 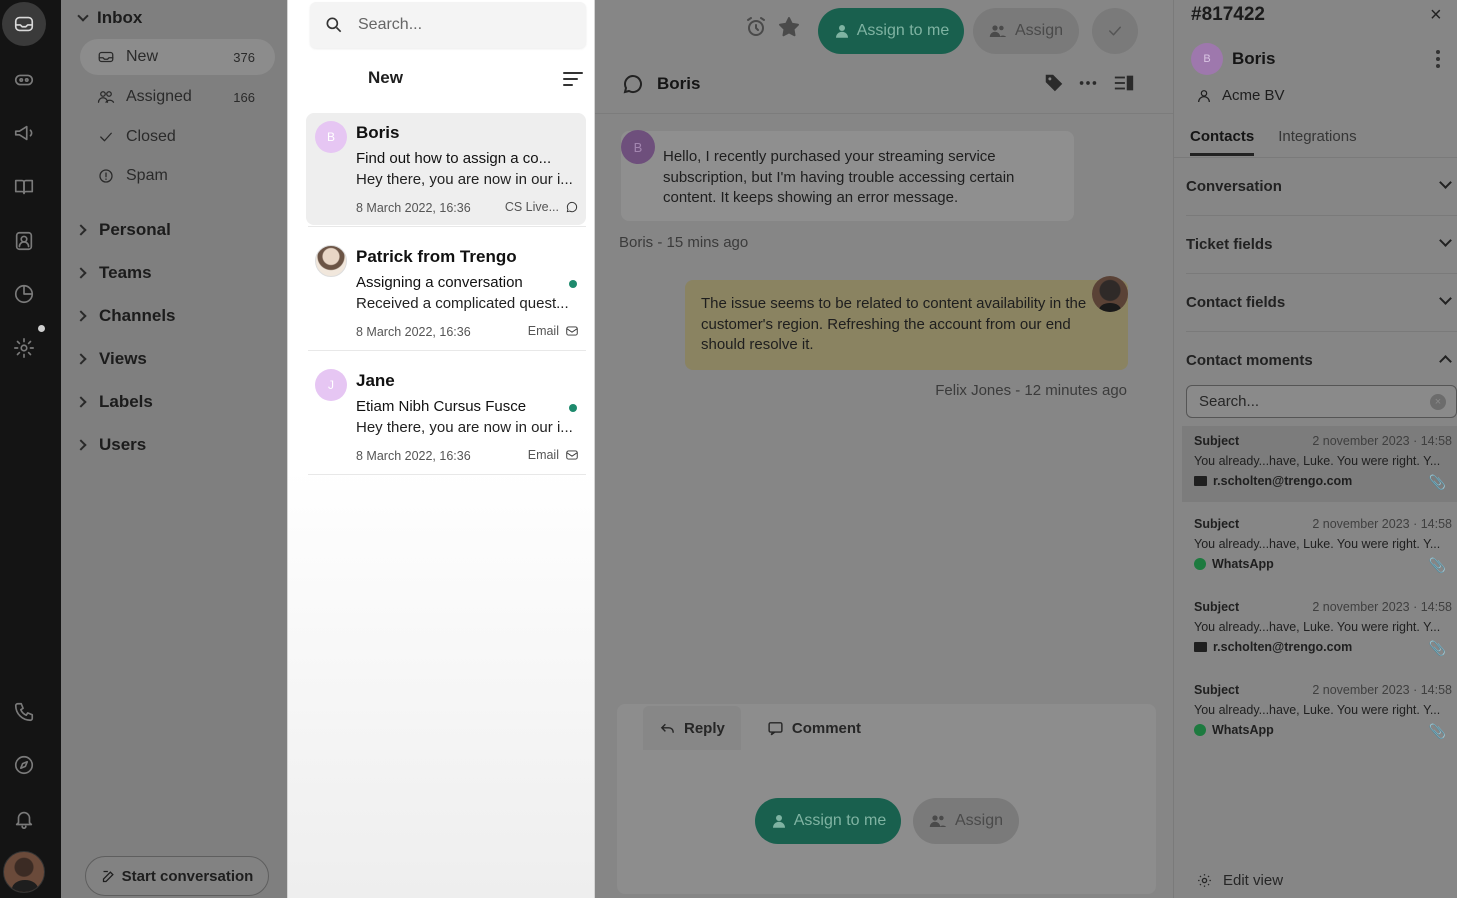 What do you see at coordinates (187, 876) in the screenshot?
I see `start-conversation-label: Start conversation` at bounding box center [187, 876].